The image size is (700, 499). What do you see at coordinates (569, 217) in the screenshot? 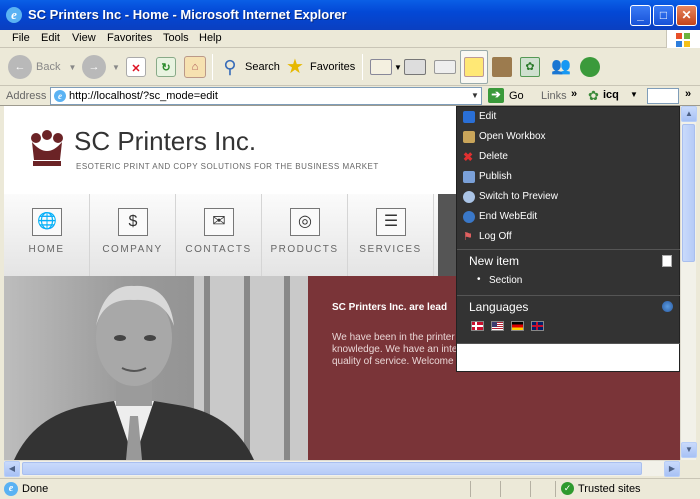
I see `webedit-end: End WebEdit` at bounding box center [569, 217].